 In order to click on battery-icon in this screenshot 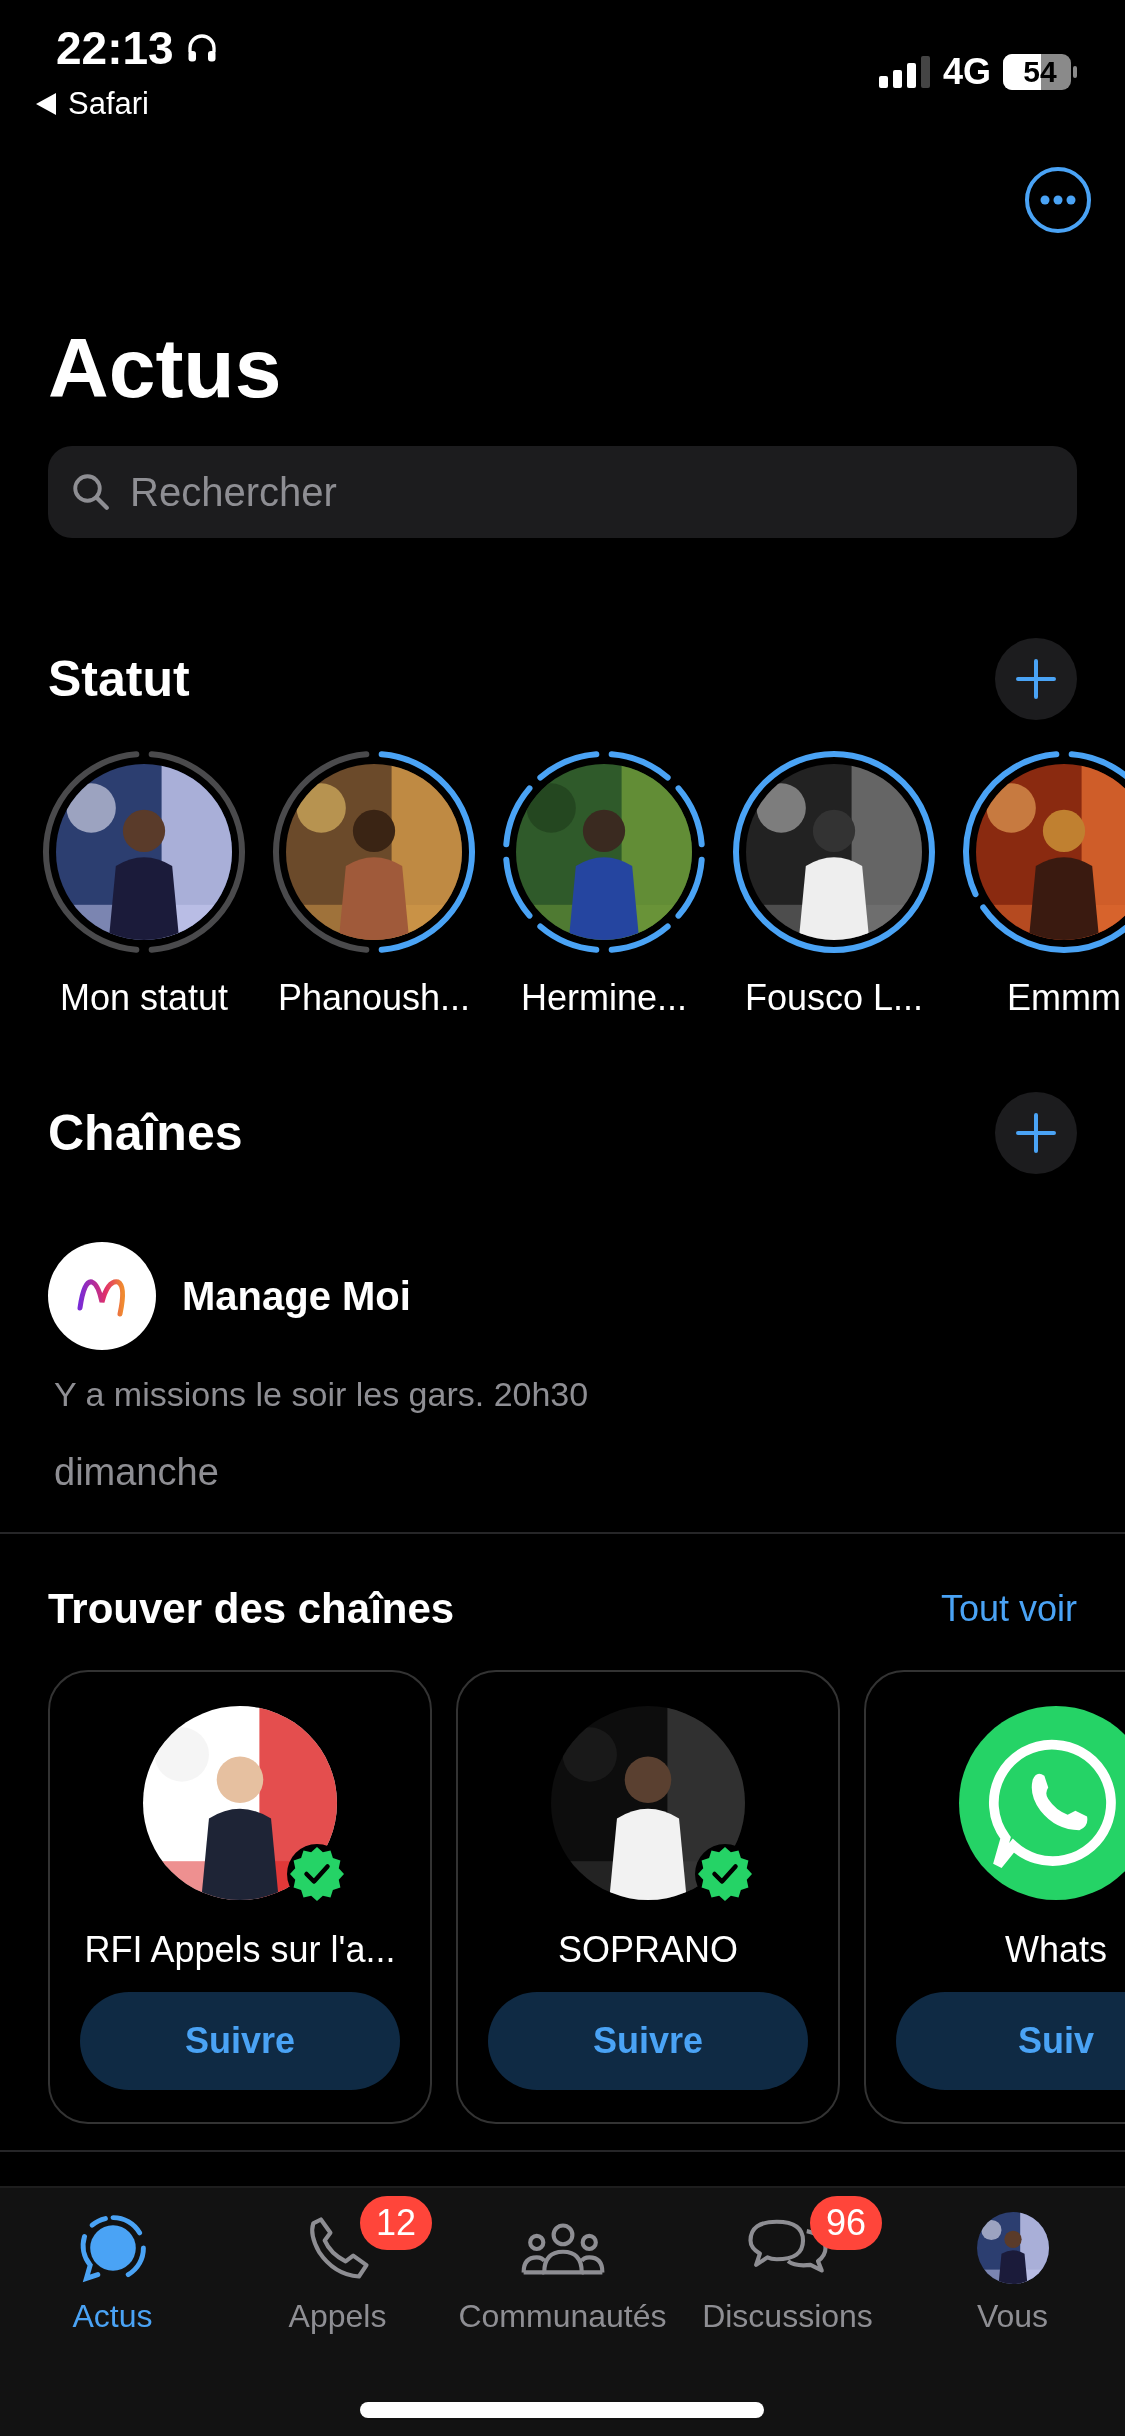, I will do `click(1040, 72)`.